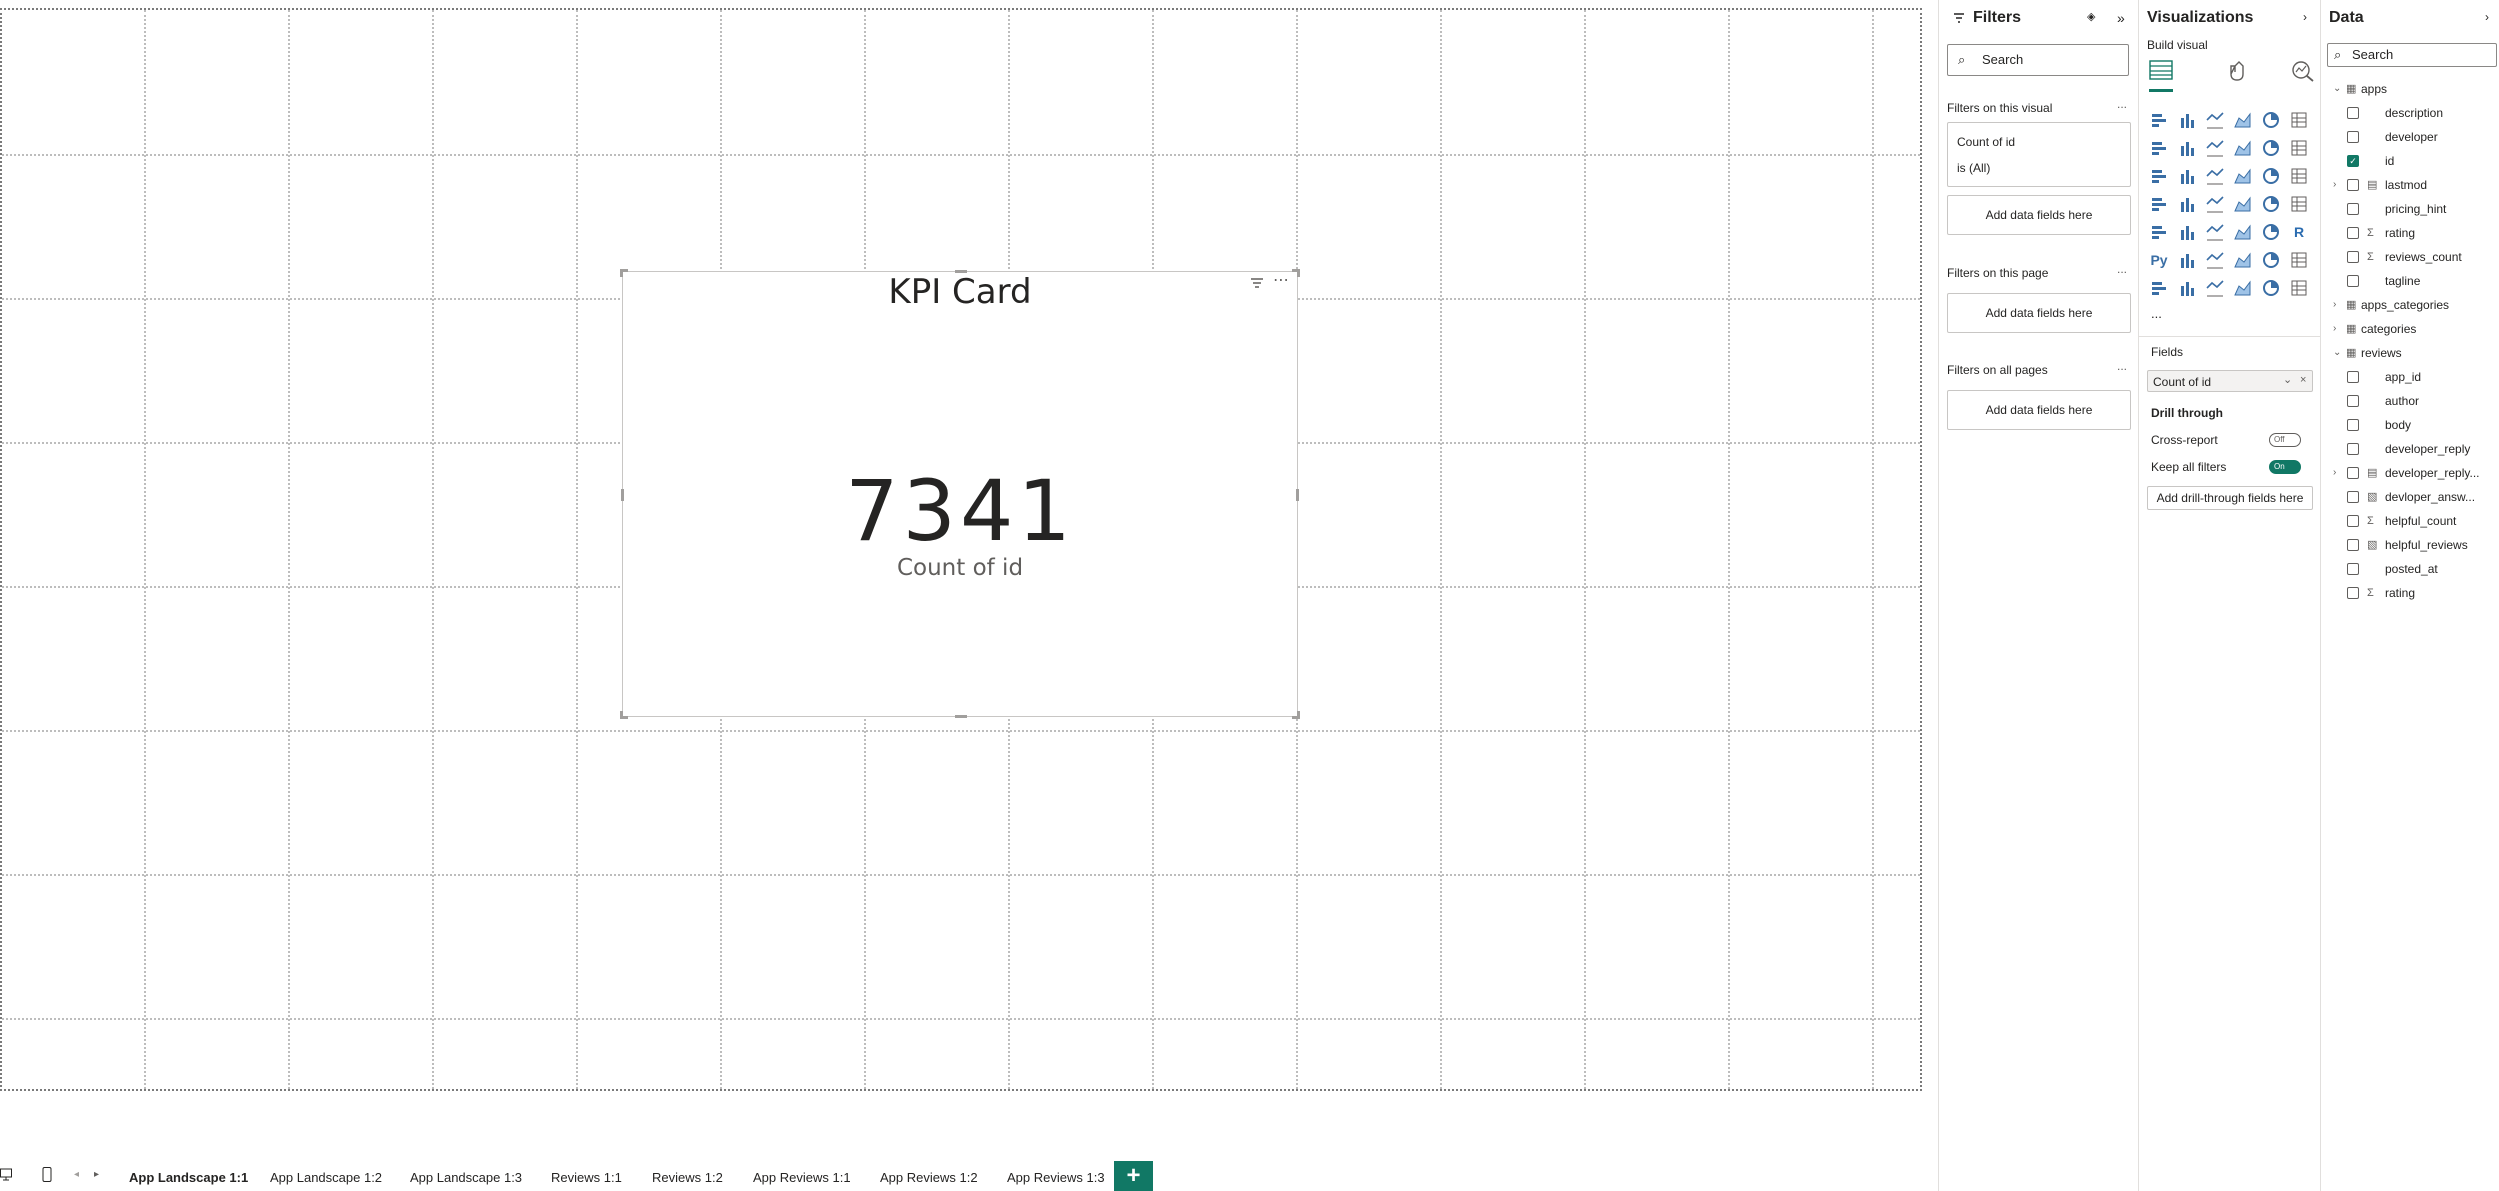 This screenshot has width=2499, height=1191. I want to click on field-helpful_reviews: ▧ helpful_reviews, so click(2422, 545).